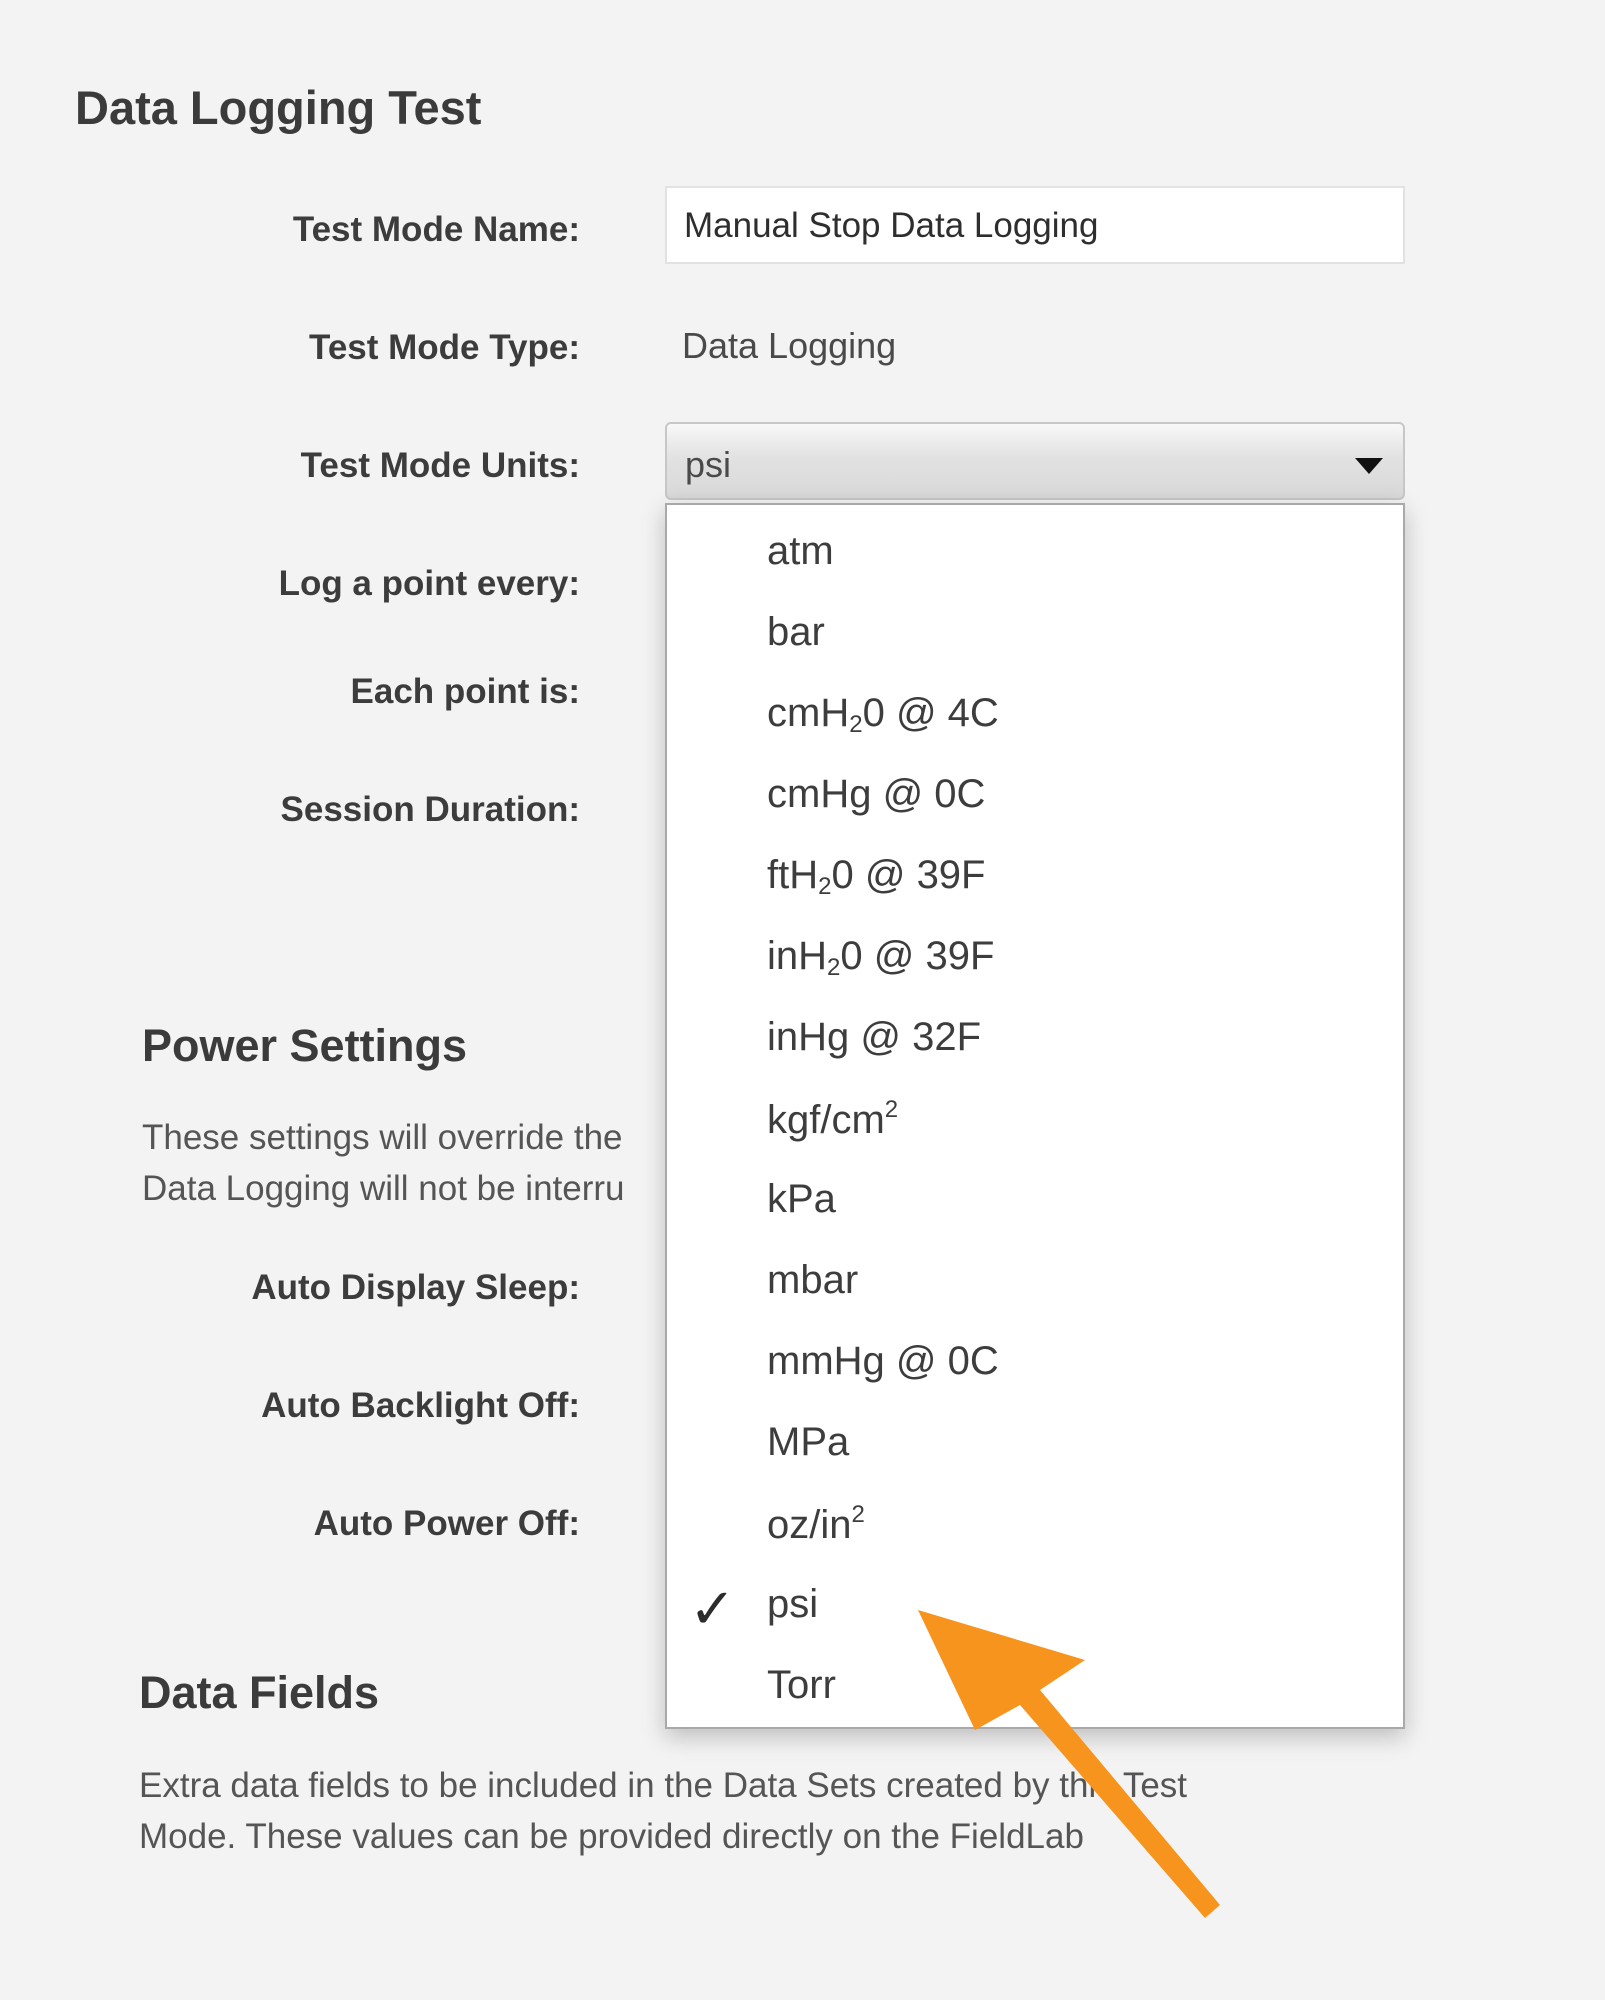 The width and height of the screenshot is (1605, 2000). Describe the element at coordinates (1035, 1446) in the screenshot. I see `unit-option-mpa: MPa` at that location.